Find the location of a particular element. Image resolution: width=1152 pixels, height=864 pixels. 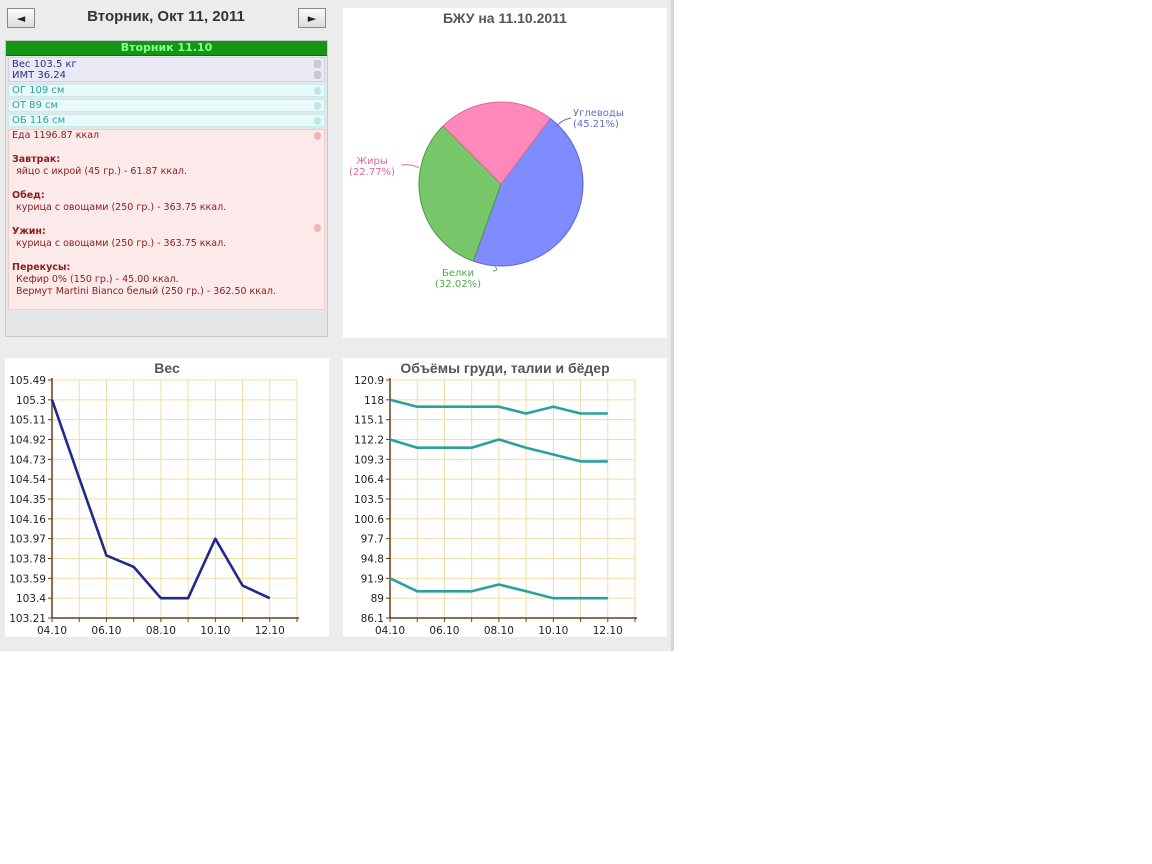

weight-value: Вес 103.5 кг is located at coordinates (44, 64).